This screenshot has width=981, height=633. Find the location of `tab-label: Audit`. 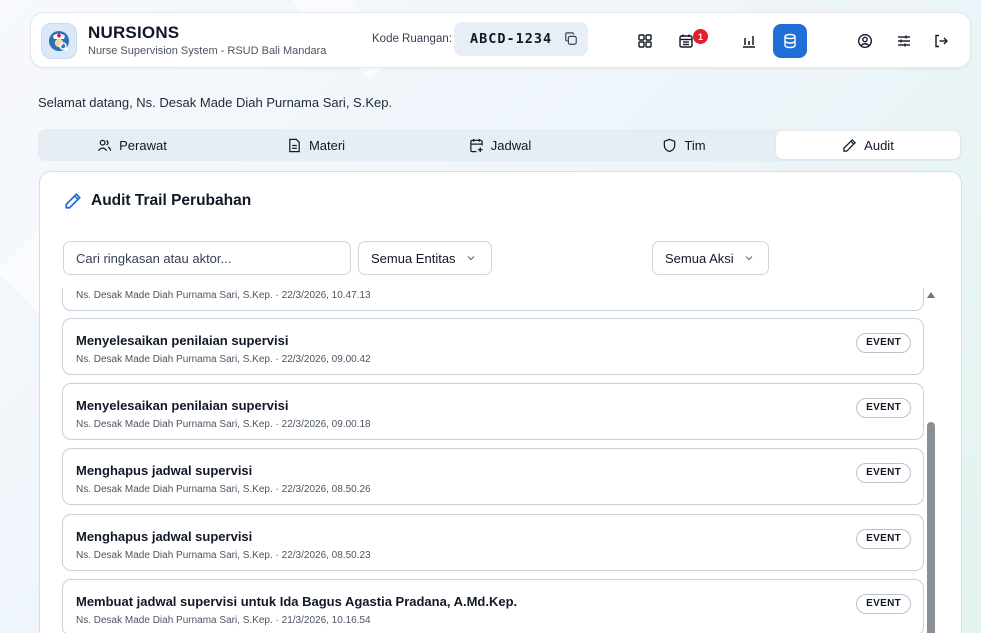

tab-label: Audit is located at coordinates (879, 145).